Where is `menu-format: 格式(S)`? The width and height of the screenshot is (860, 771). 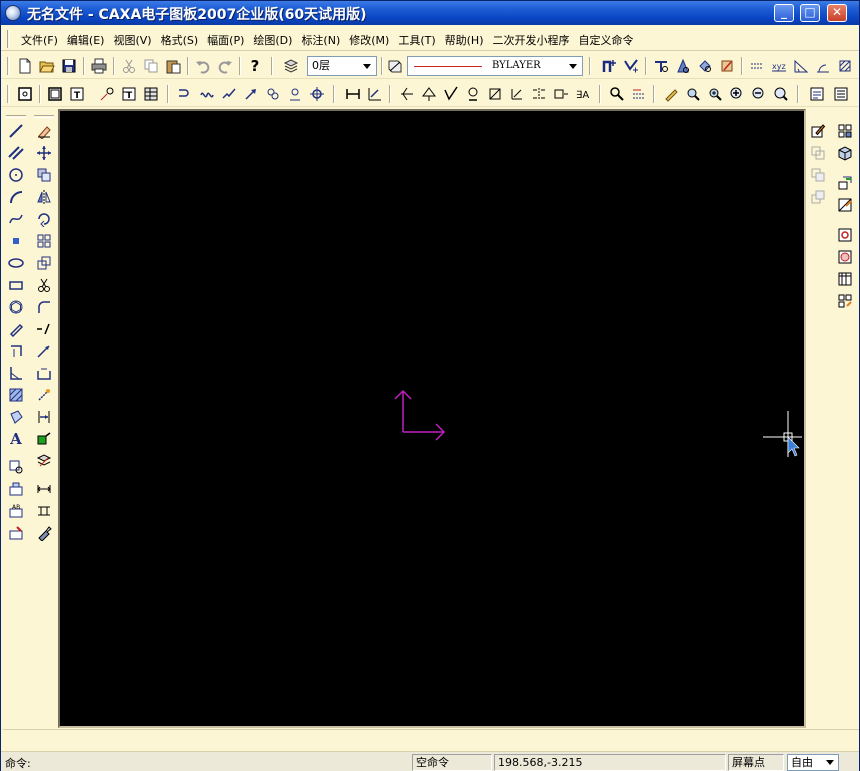
menu-format: 格式(S) is located at coordinates (180, 40).